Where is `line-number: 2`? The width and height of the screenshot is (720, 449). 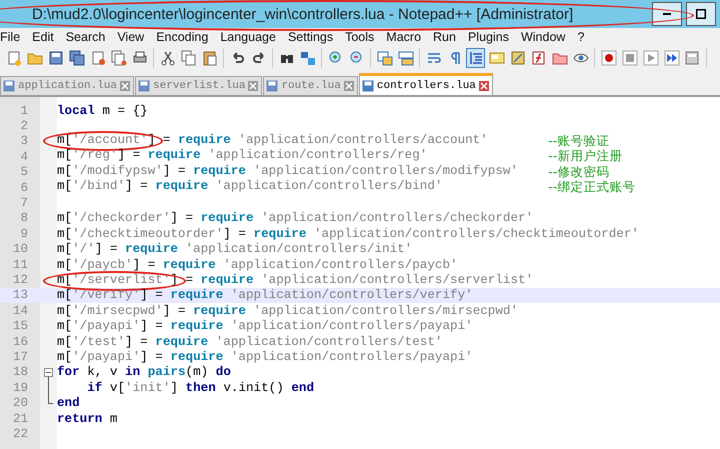
line-number: 2 is located at coordinates (24, 126).